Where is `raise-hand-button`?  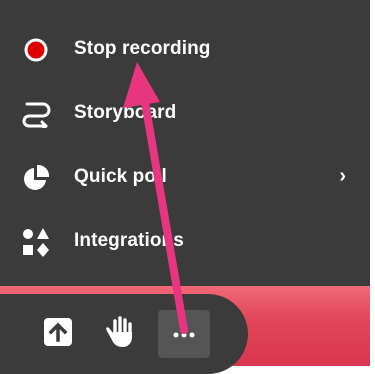
raise-hand-button is located at coordinates (120, 334).